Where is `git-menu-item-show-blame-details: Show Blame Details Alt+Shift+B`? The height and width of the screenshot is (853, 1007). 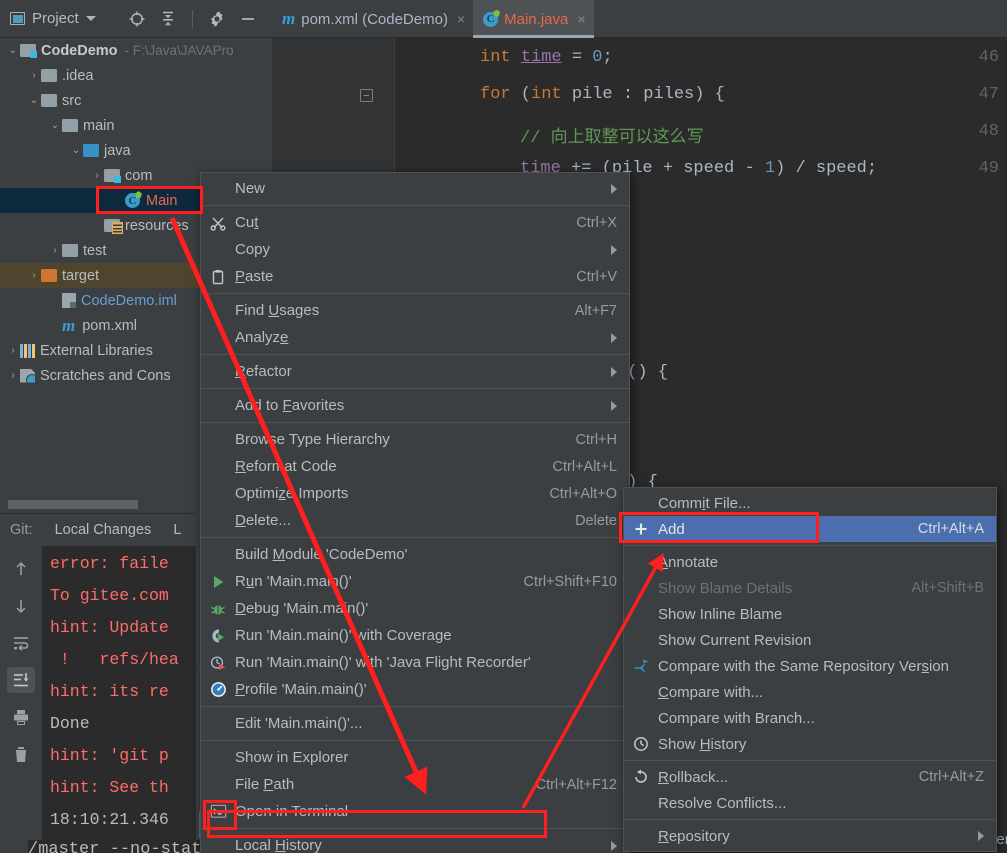
git-menu-item-show-blame-details: Show Blame Details Alt+Shift+B is located at coordinates (810, 588).